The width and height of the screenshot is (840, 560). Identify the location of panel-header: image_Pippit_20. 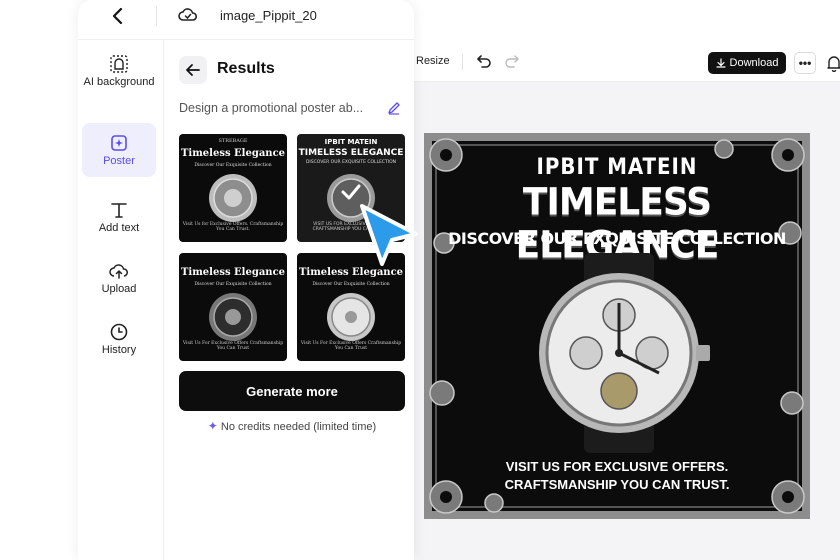
(246, 20).